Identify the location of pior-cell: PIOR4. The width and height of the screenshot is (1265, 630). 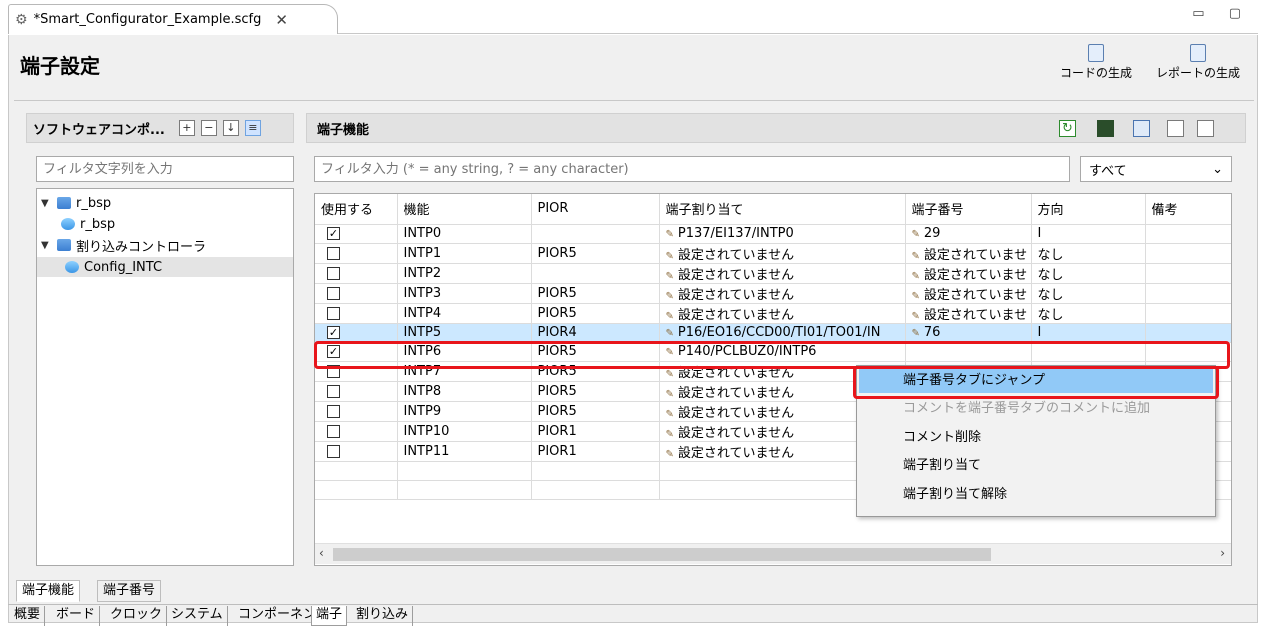
(595, 333).